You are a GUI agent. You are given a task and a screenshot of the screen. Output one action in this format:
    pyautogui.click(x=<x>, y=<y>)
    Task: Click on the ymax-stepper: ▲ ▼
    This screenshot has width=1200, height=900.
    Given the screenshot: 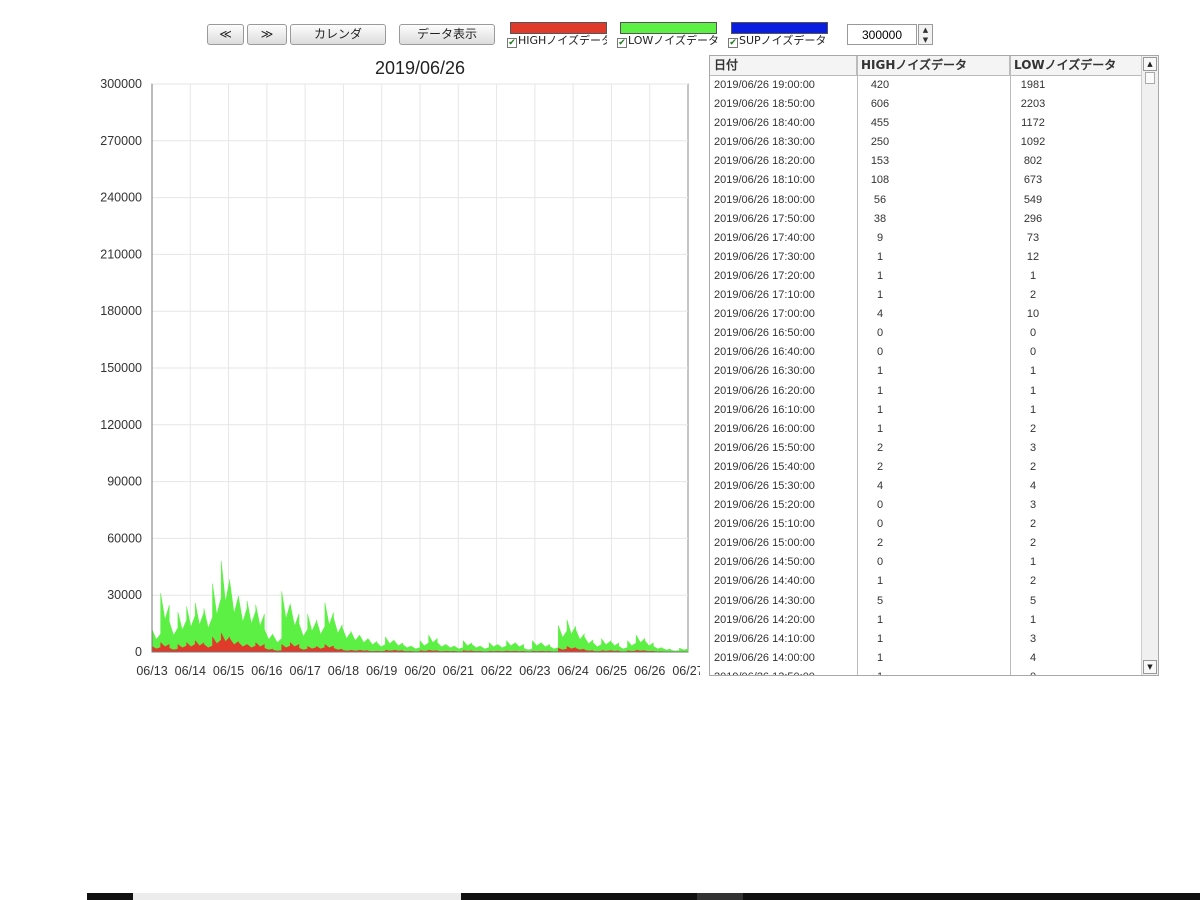 What is the action you would take?
    pyautogui.click(x=890, y=34)
    